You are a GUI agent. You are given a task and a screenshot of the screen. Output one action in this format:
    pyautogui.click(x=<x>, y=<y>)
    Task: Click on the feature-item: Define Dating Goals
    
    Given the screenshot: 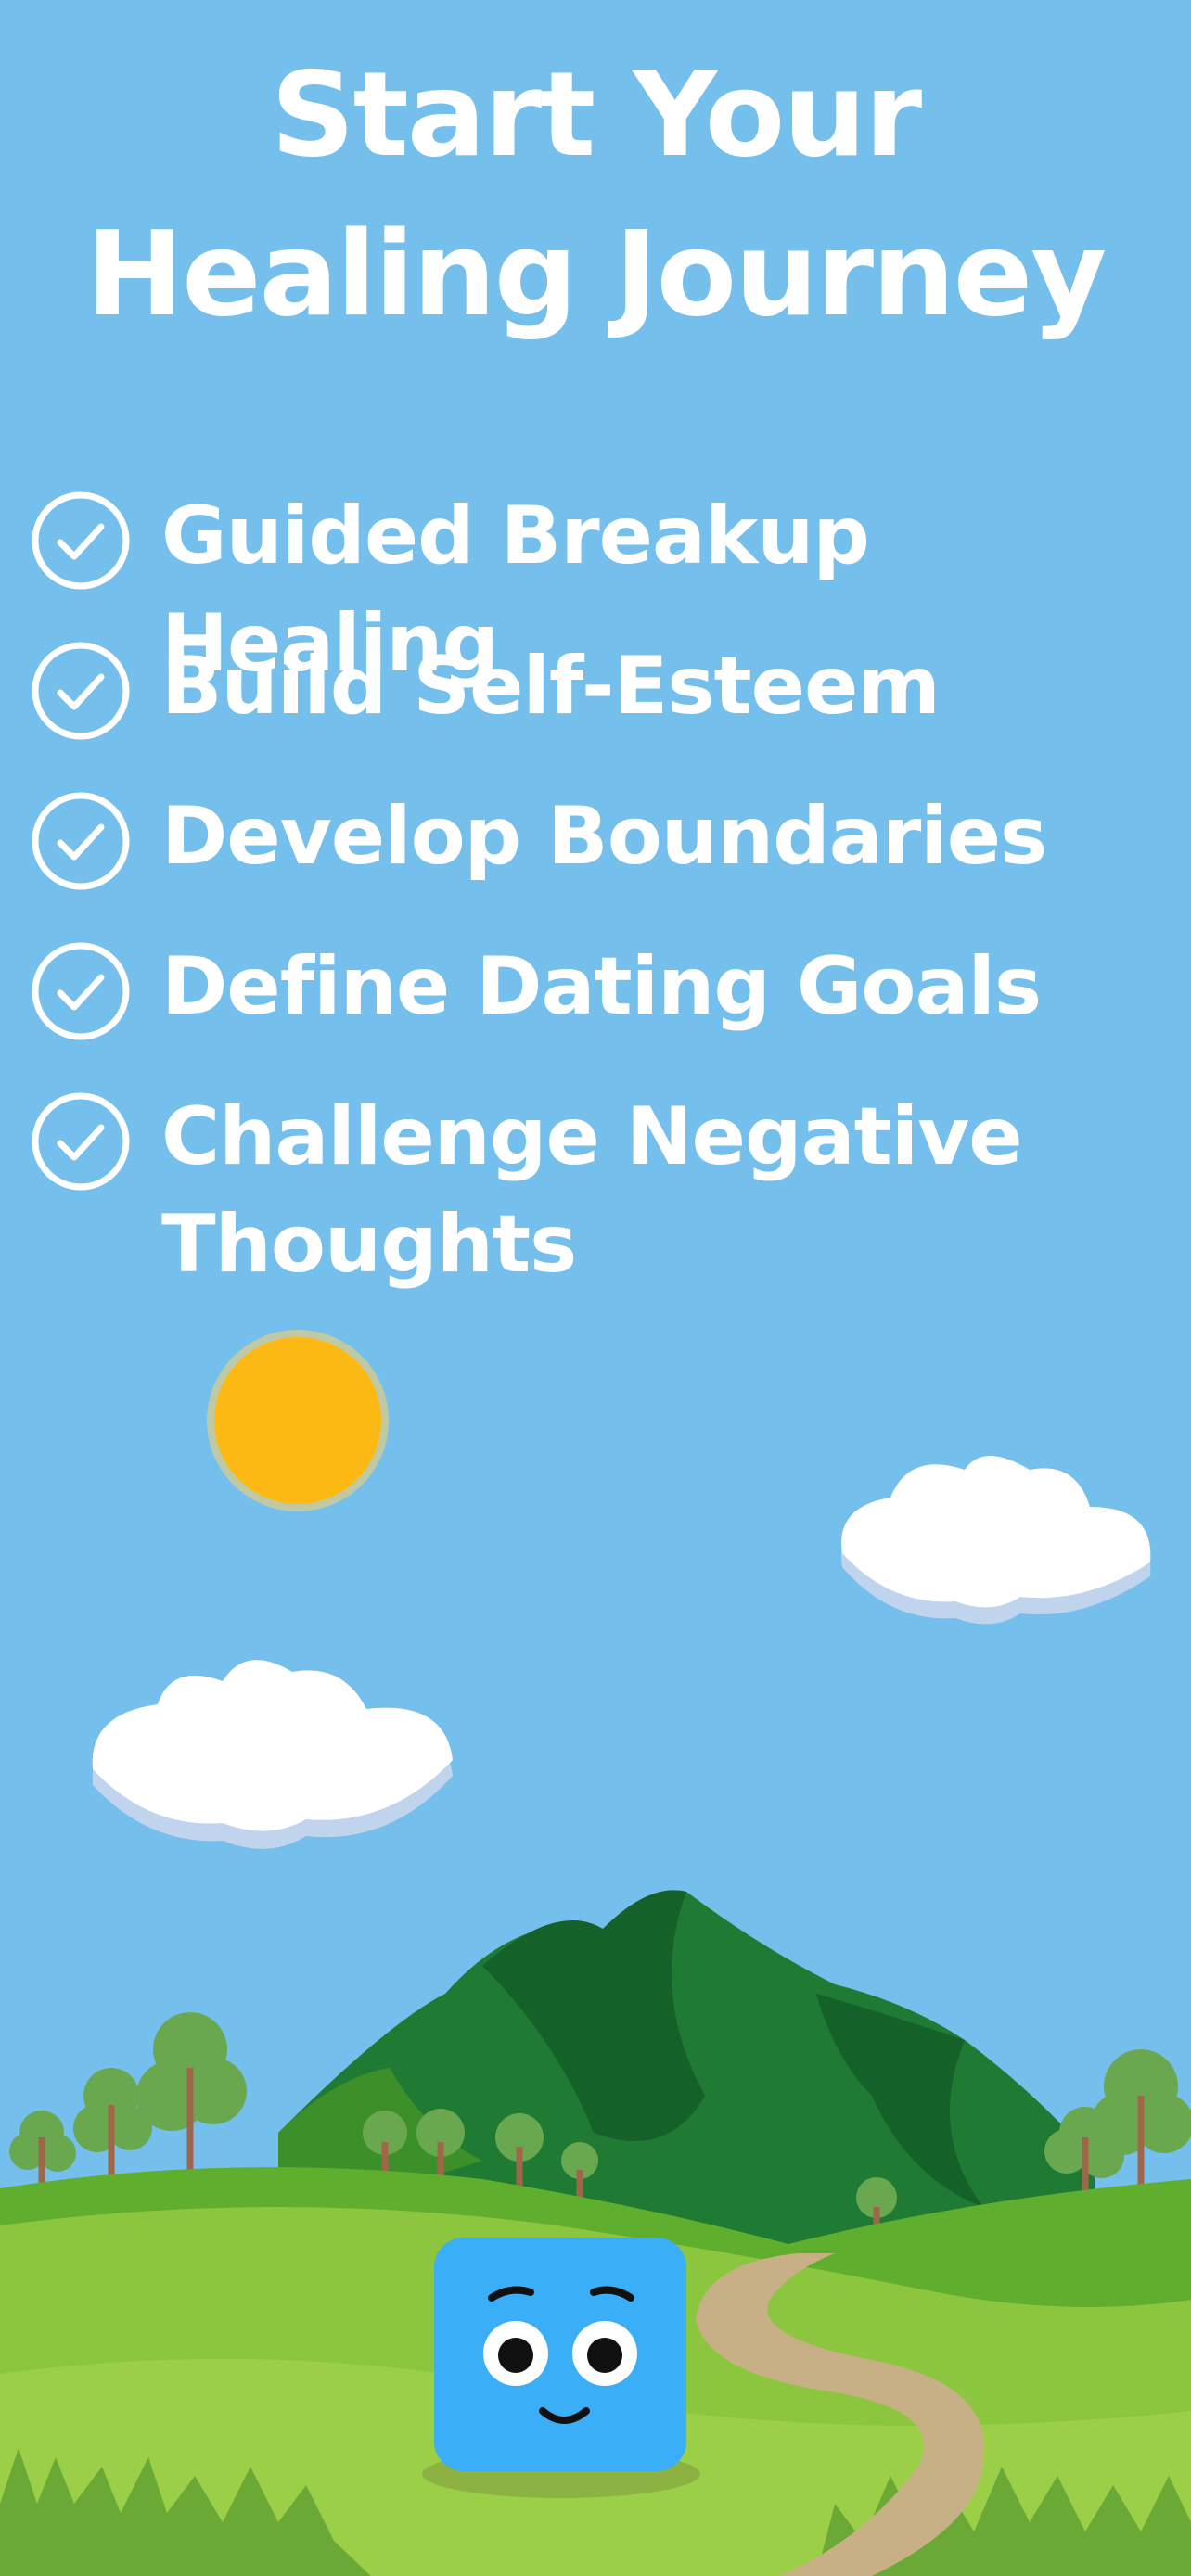 What is the action you would take?
    pyautogui.click(x=605, y=1008)
    